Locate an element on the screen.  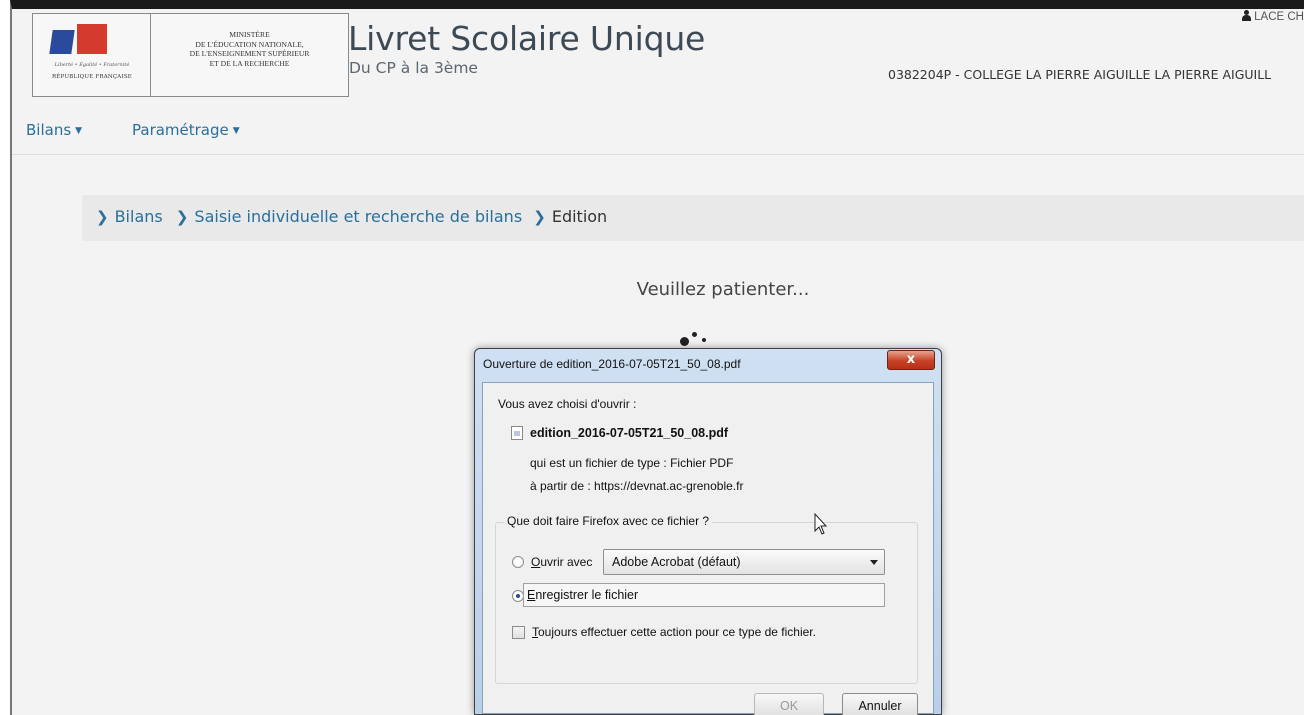
ok-button: OK is located at coordinates (789, 704).